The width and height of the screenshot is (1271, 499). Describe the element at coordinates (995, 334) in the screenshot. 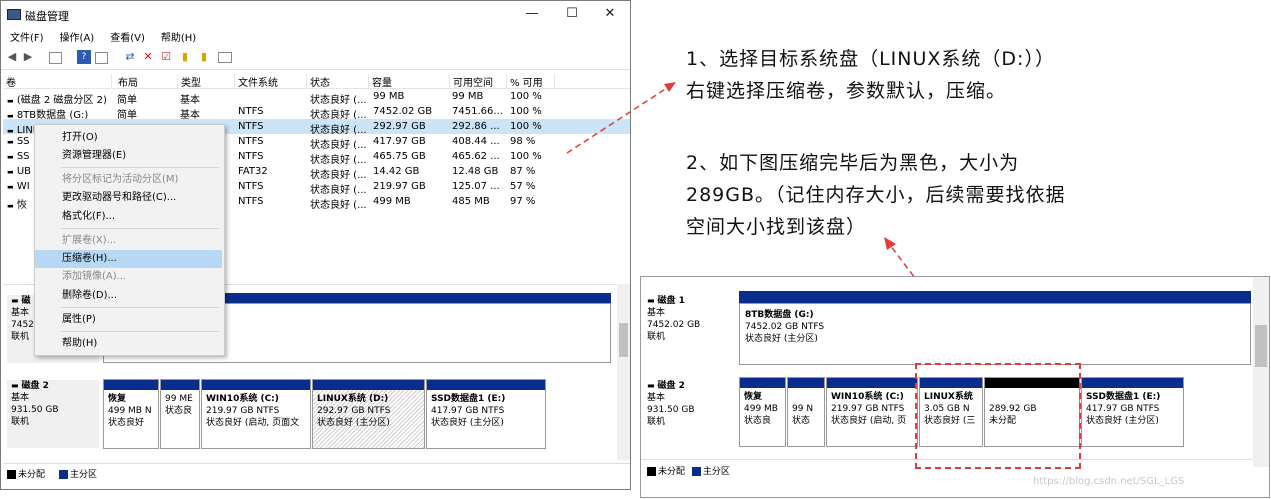

I see `w2-disk1-partition: 8TB数据盘 (G:) 7452.02 GB NTFS 状态良好 (主分区)` at that location.